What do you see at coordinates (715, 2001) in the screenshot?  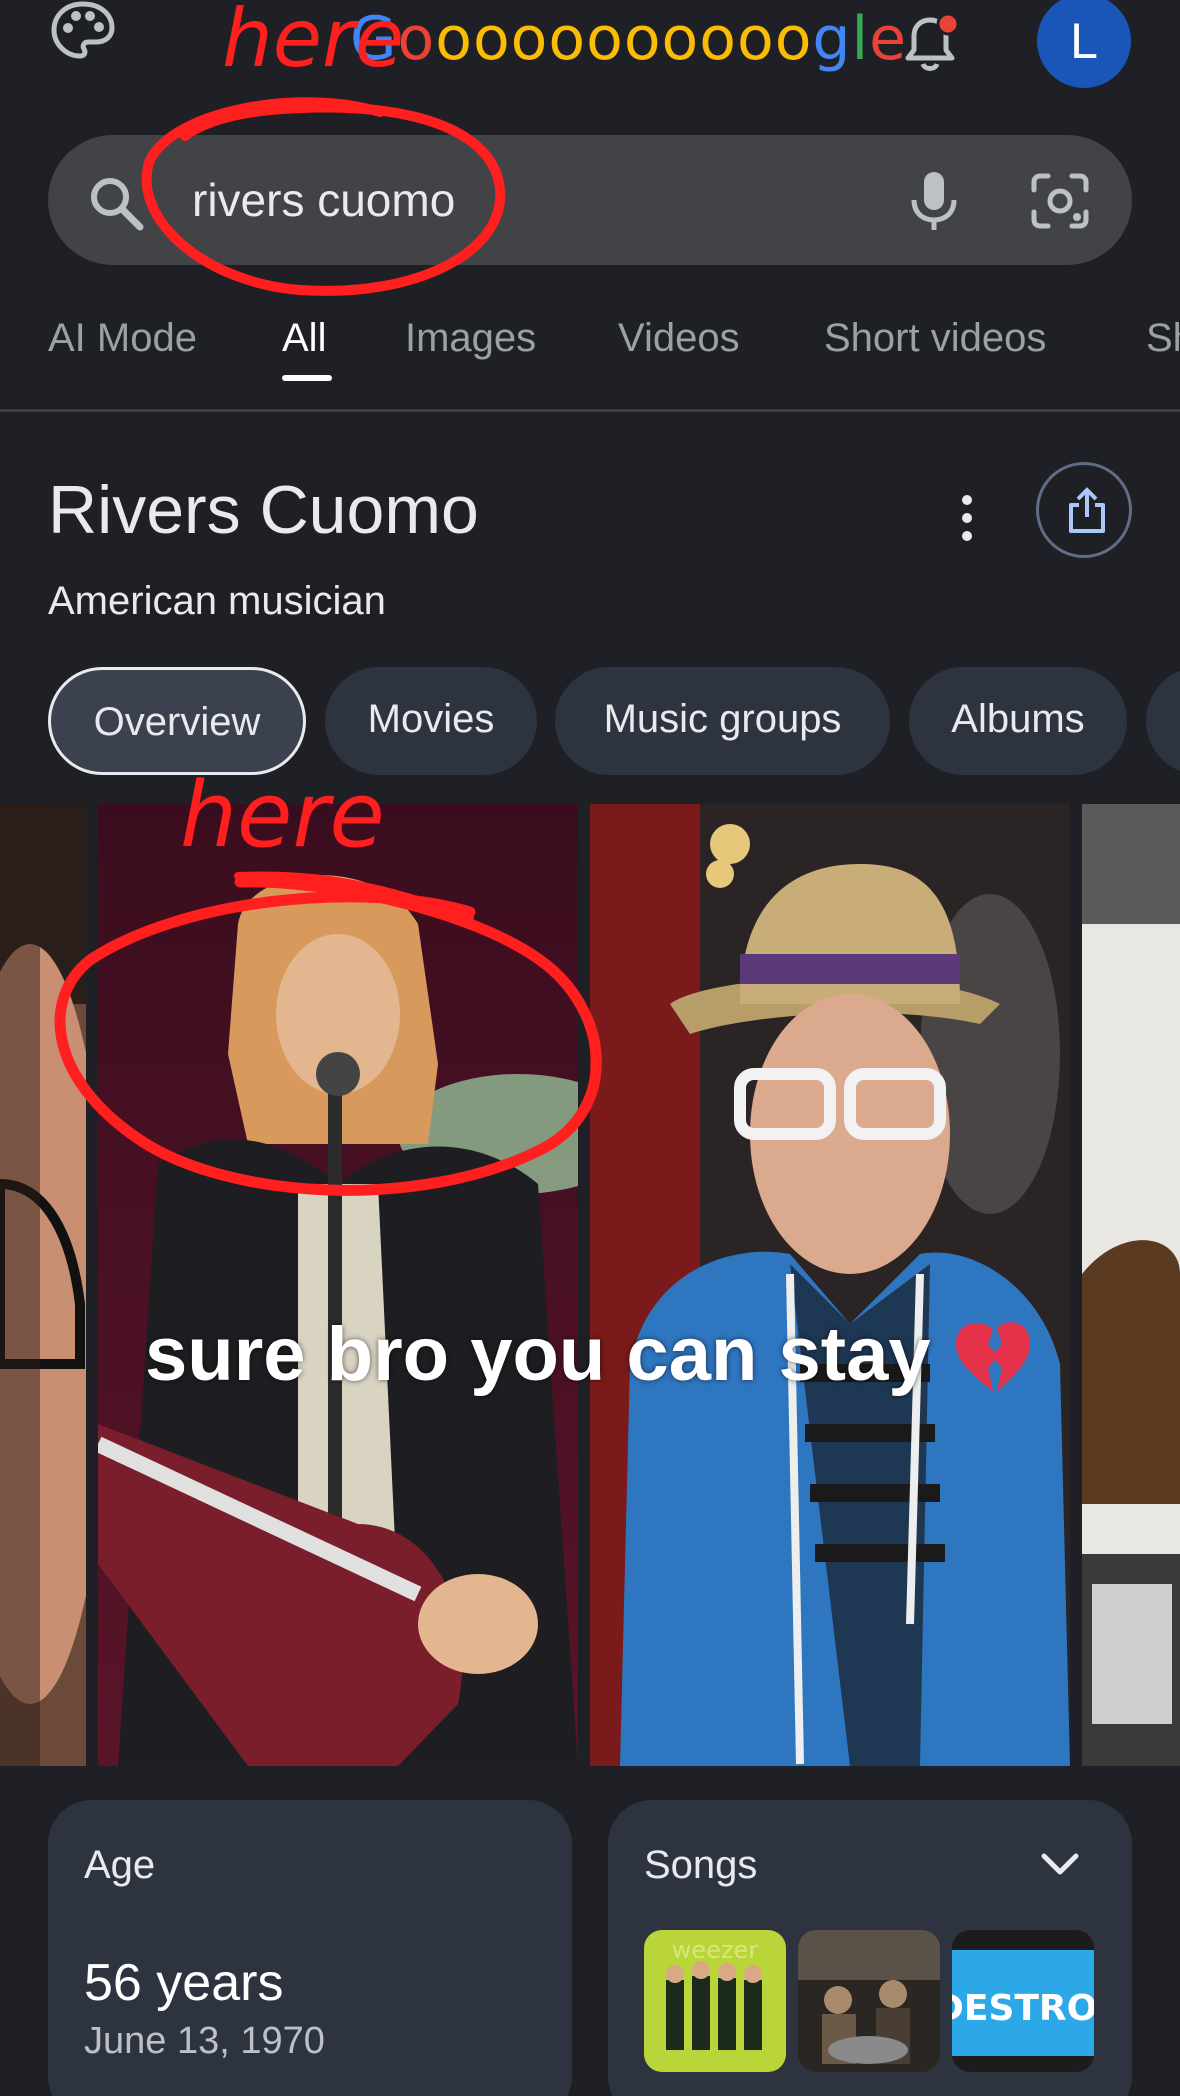 I see `song-thumbnail-1: weezer` at bounding box center [715, 2001].